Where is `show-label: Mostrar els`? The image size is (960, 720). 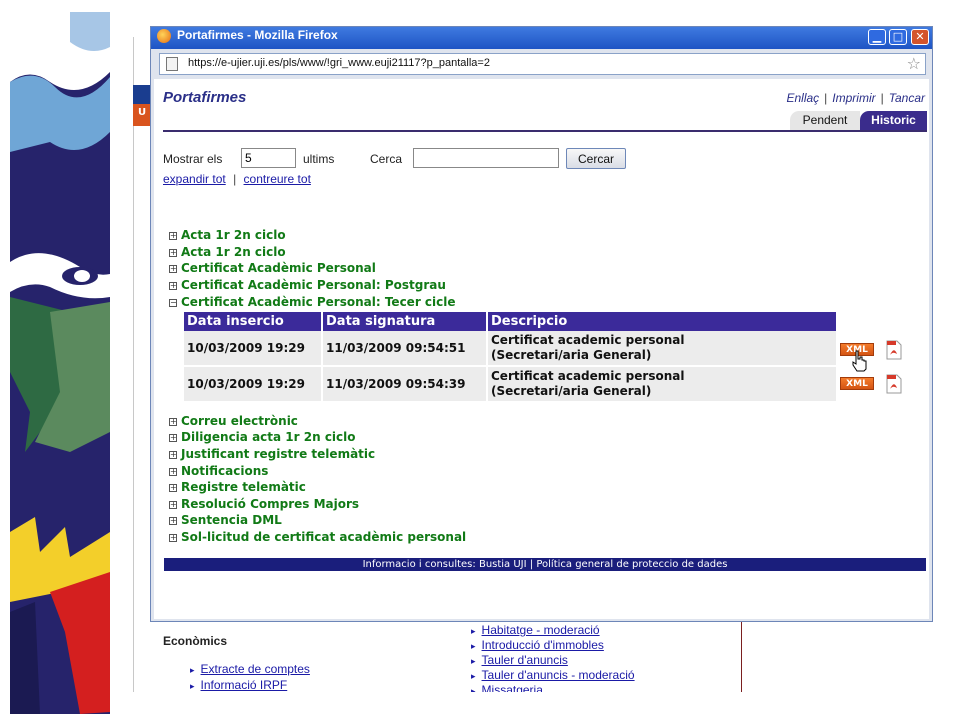 show-label: Mostrar els is located at coordinates (193, 159).